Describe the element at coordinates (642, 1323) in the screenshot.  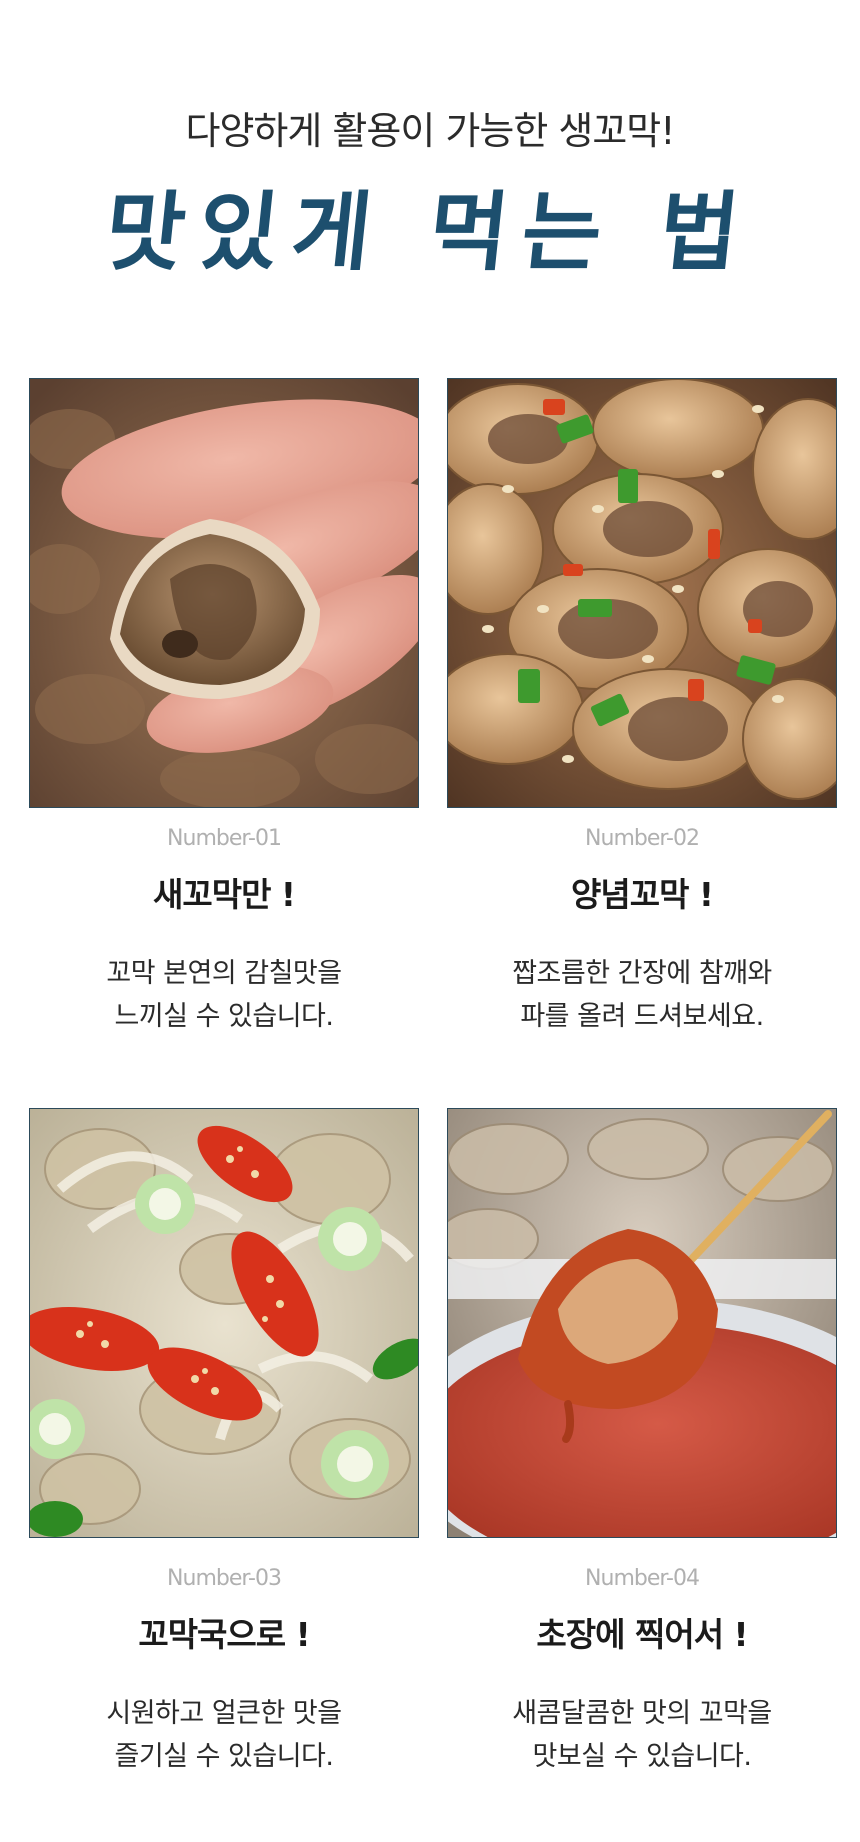
I see `photo-cockle-dipped-in-chojang` at that location.